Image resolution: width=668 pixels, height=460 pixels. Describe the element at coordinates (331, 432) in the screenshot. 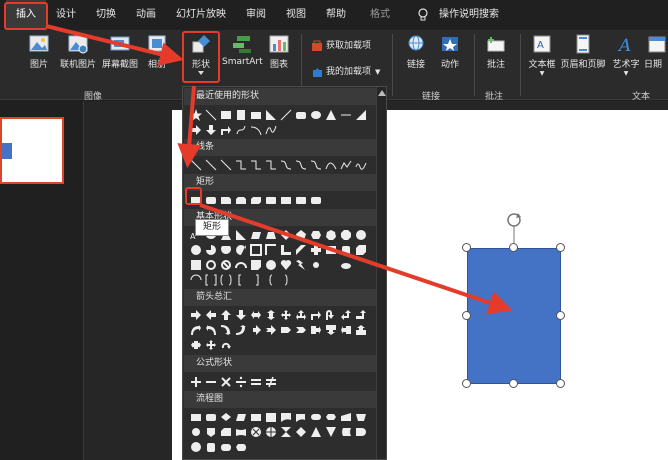

I see `flowchart-merge-icon` at that location.